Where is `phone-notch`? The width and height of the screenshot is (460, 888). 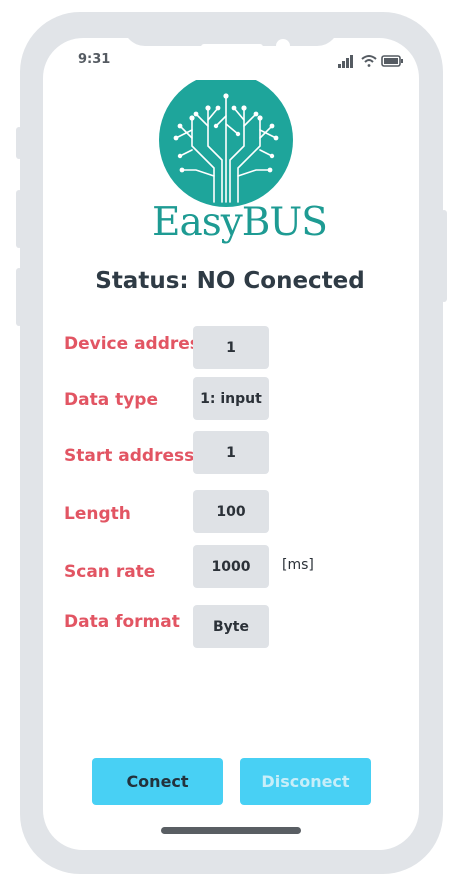 phone-notch is located at coordinates (231, 29).